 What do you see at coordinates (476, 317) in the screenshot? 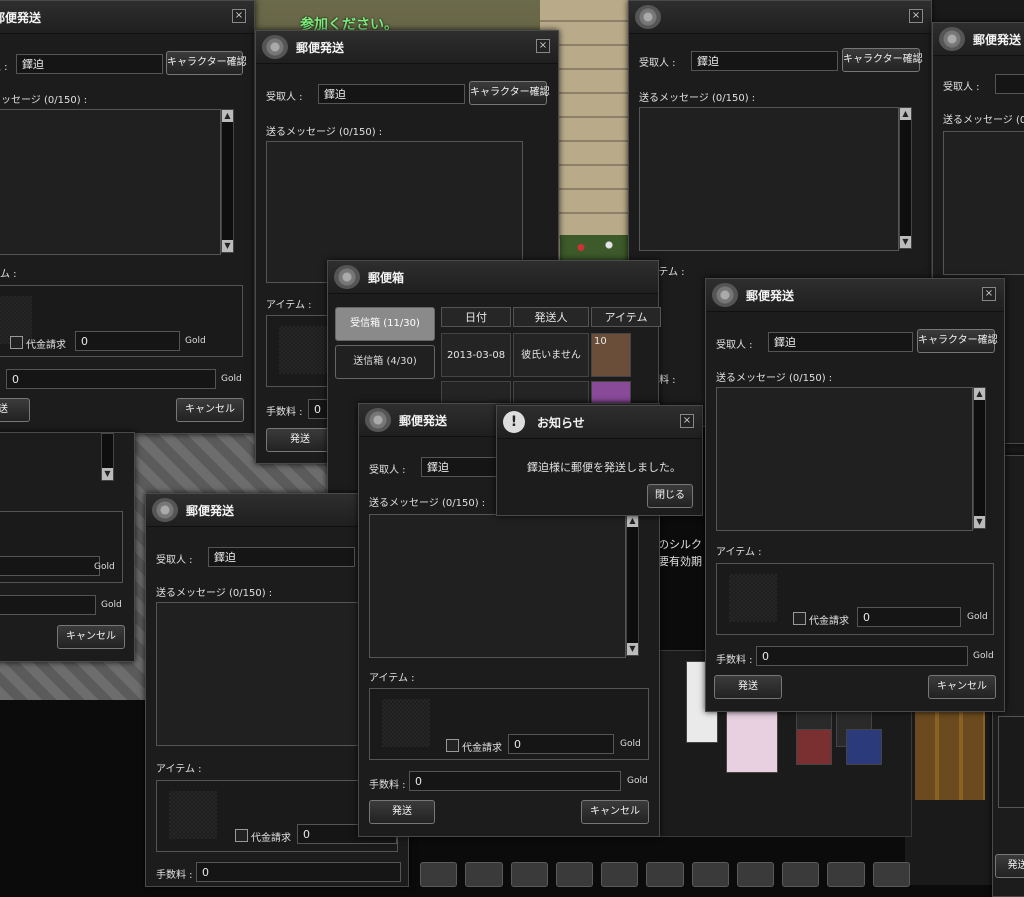
I see `column-header-date: 日付` at bounding box center [476, 317].